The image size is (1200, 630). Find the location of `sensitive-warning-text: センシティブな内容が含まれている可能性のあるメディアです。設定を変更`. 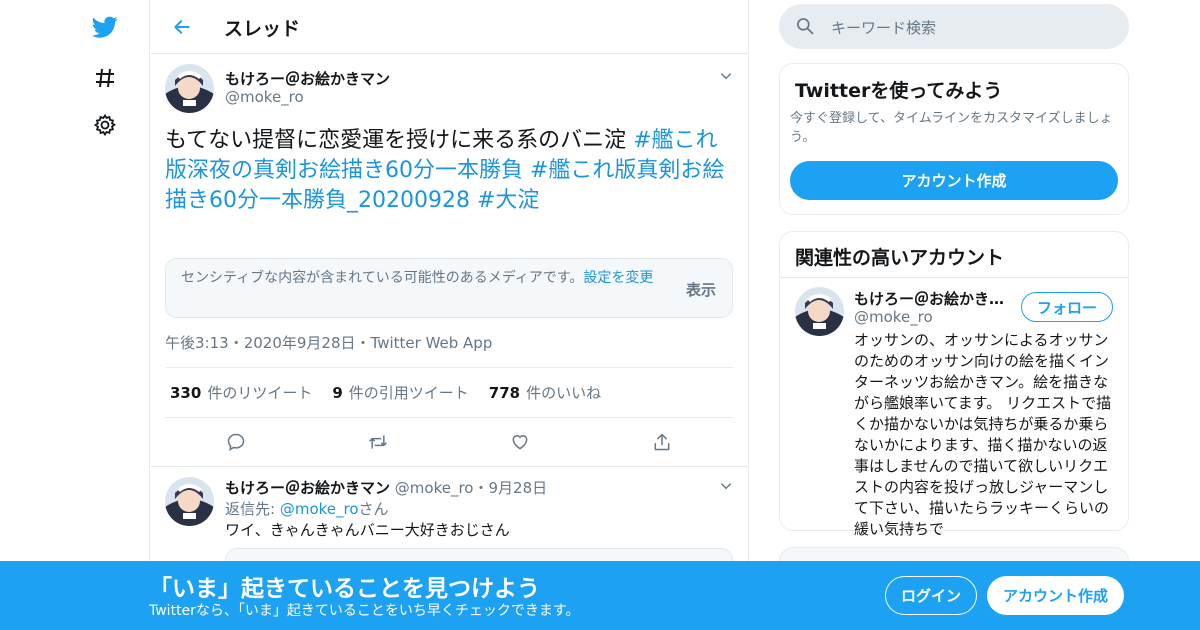

sensitive-warning-text: センシティブな内容が含まれている可能性のあるメディアです。設定を変更 is located at coordinates (426, 278).